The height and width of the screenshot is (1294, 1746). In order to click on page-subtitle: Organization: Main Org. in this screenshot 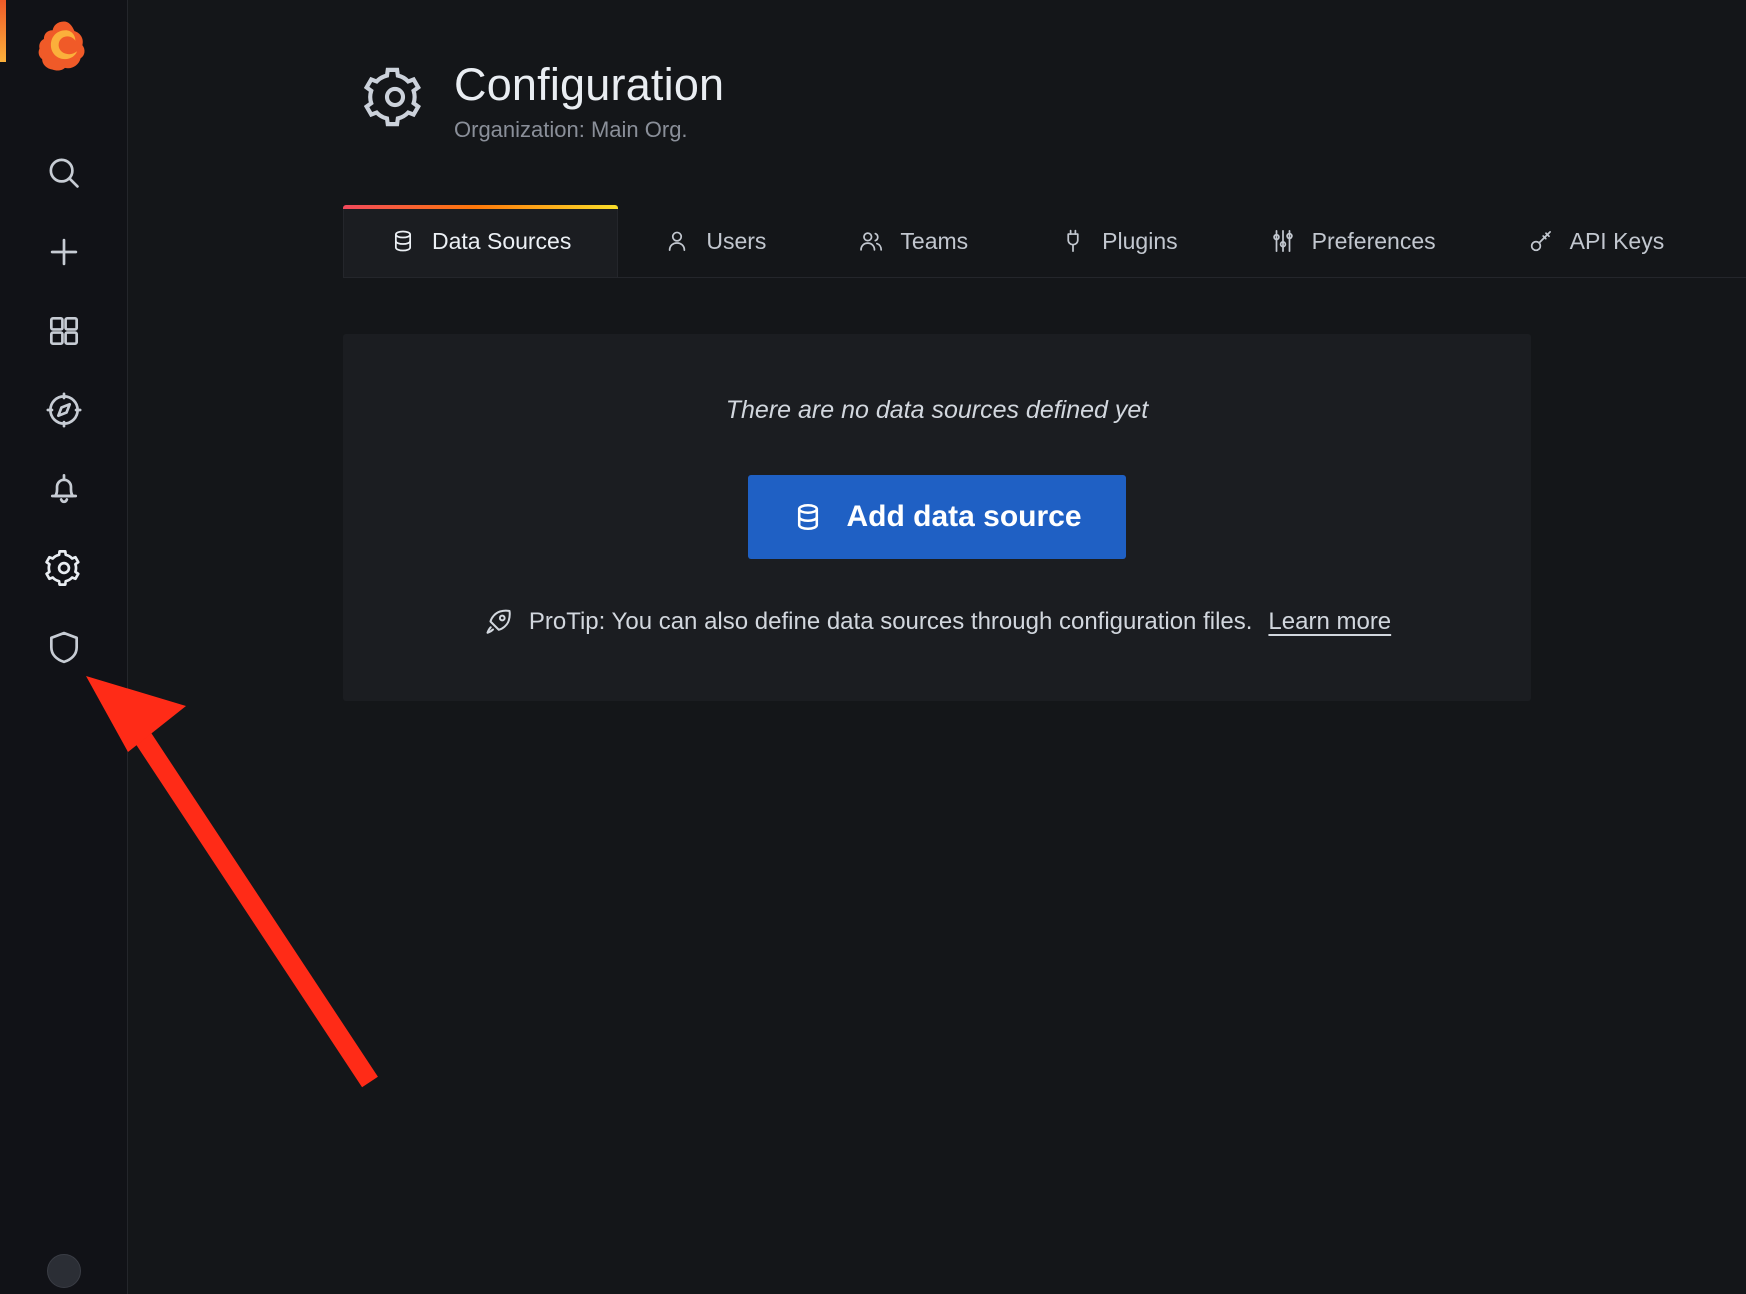, I will do `click(571, 130)`.